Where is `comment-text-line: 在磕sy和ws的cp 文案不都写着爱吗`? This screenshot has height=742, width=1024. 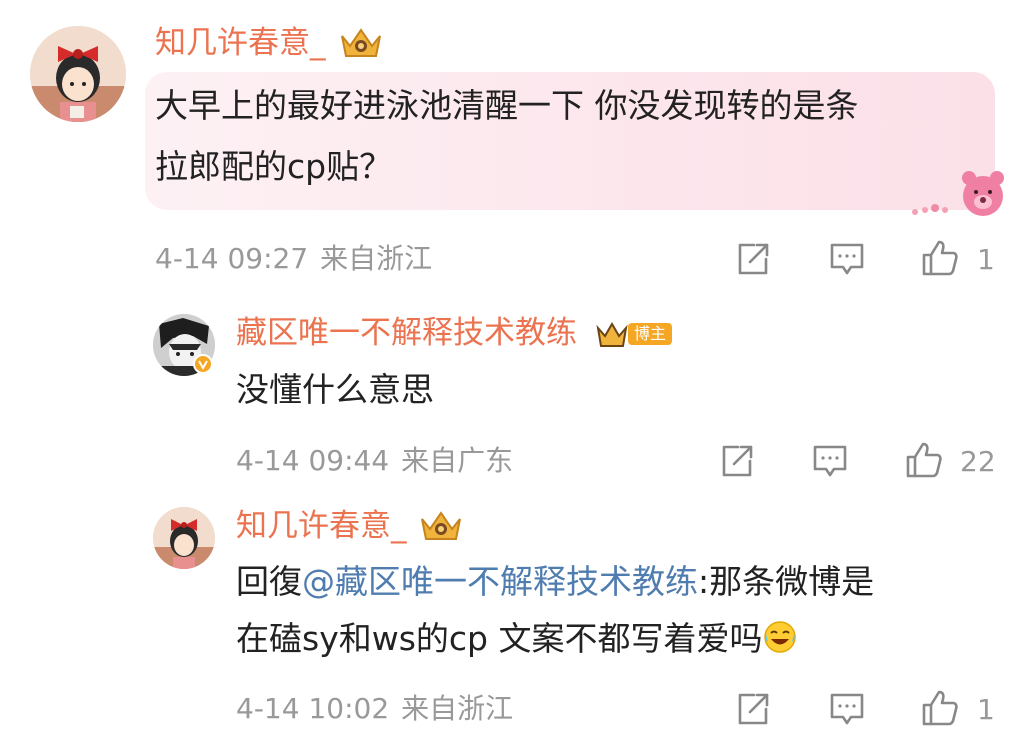
comment-text-line: 在磕sy和ws的cp 文案不都写着爱吗 is located at coordinates (516, 639).